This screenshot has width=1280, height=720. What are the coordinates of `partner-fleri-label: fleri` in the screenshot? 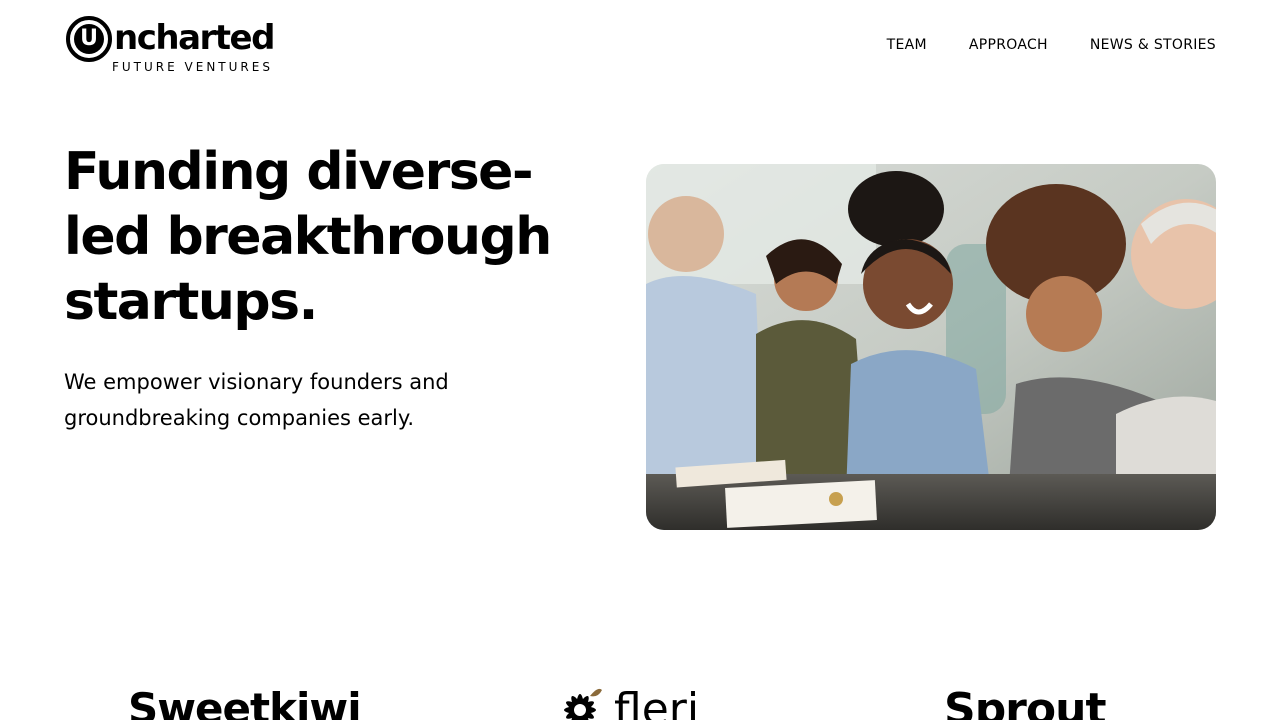 It's located at (657, 702).